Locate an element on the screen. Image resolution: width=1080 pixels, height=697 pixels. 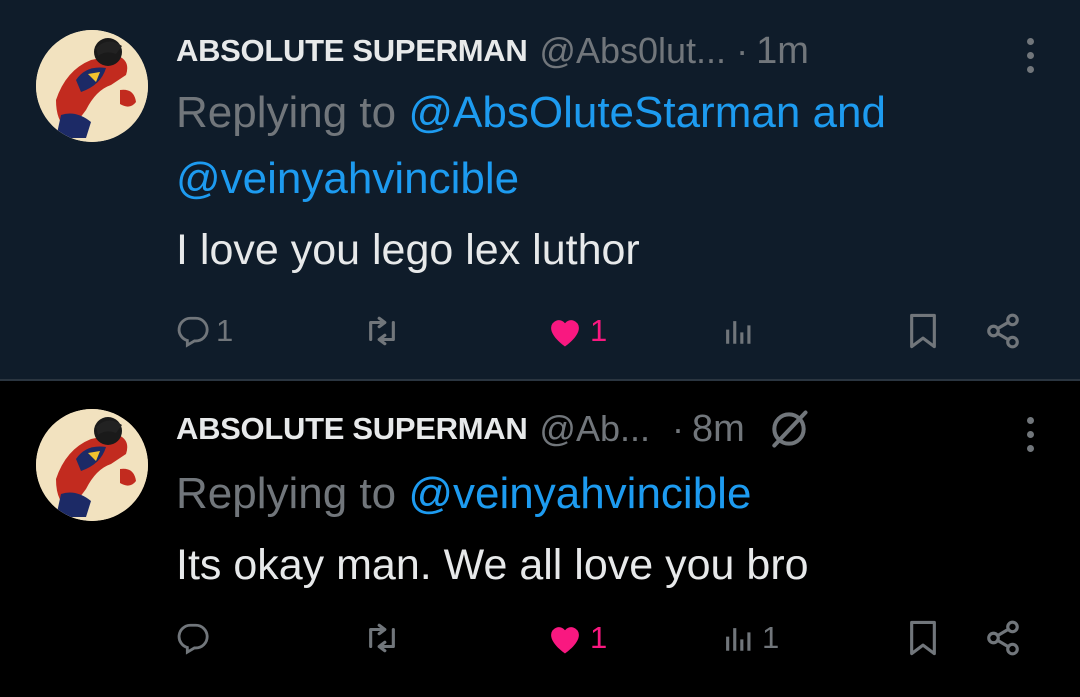
no-entry-icon-svg is located at coordinates (790, 429).